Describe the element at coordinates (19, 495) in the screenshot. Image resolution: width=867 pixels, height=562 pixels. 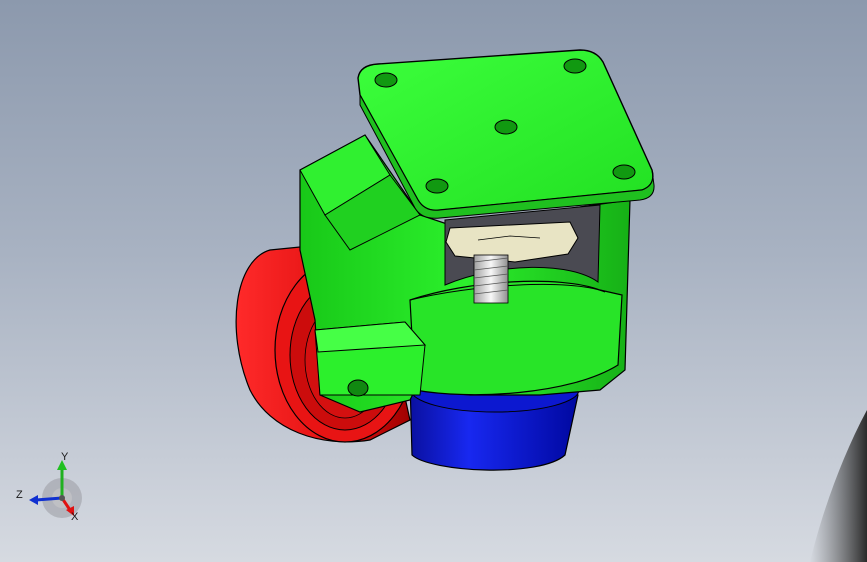
I see `triad-z-label: Z` at that location.